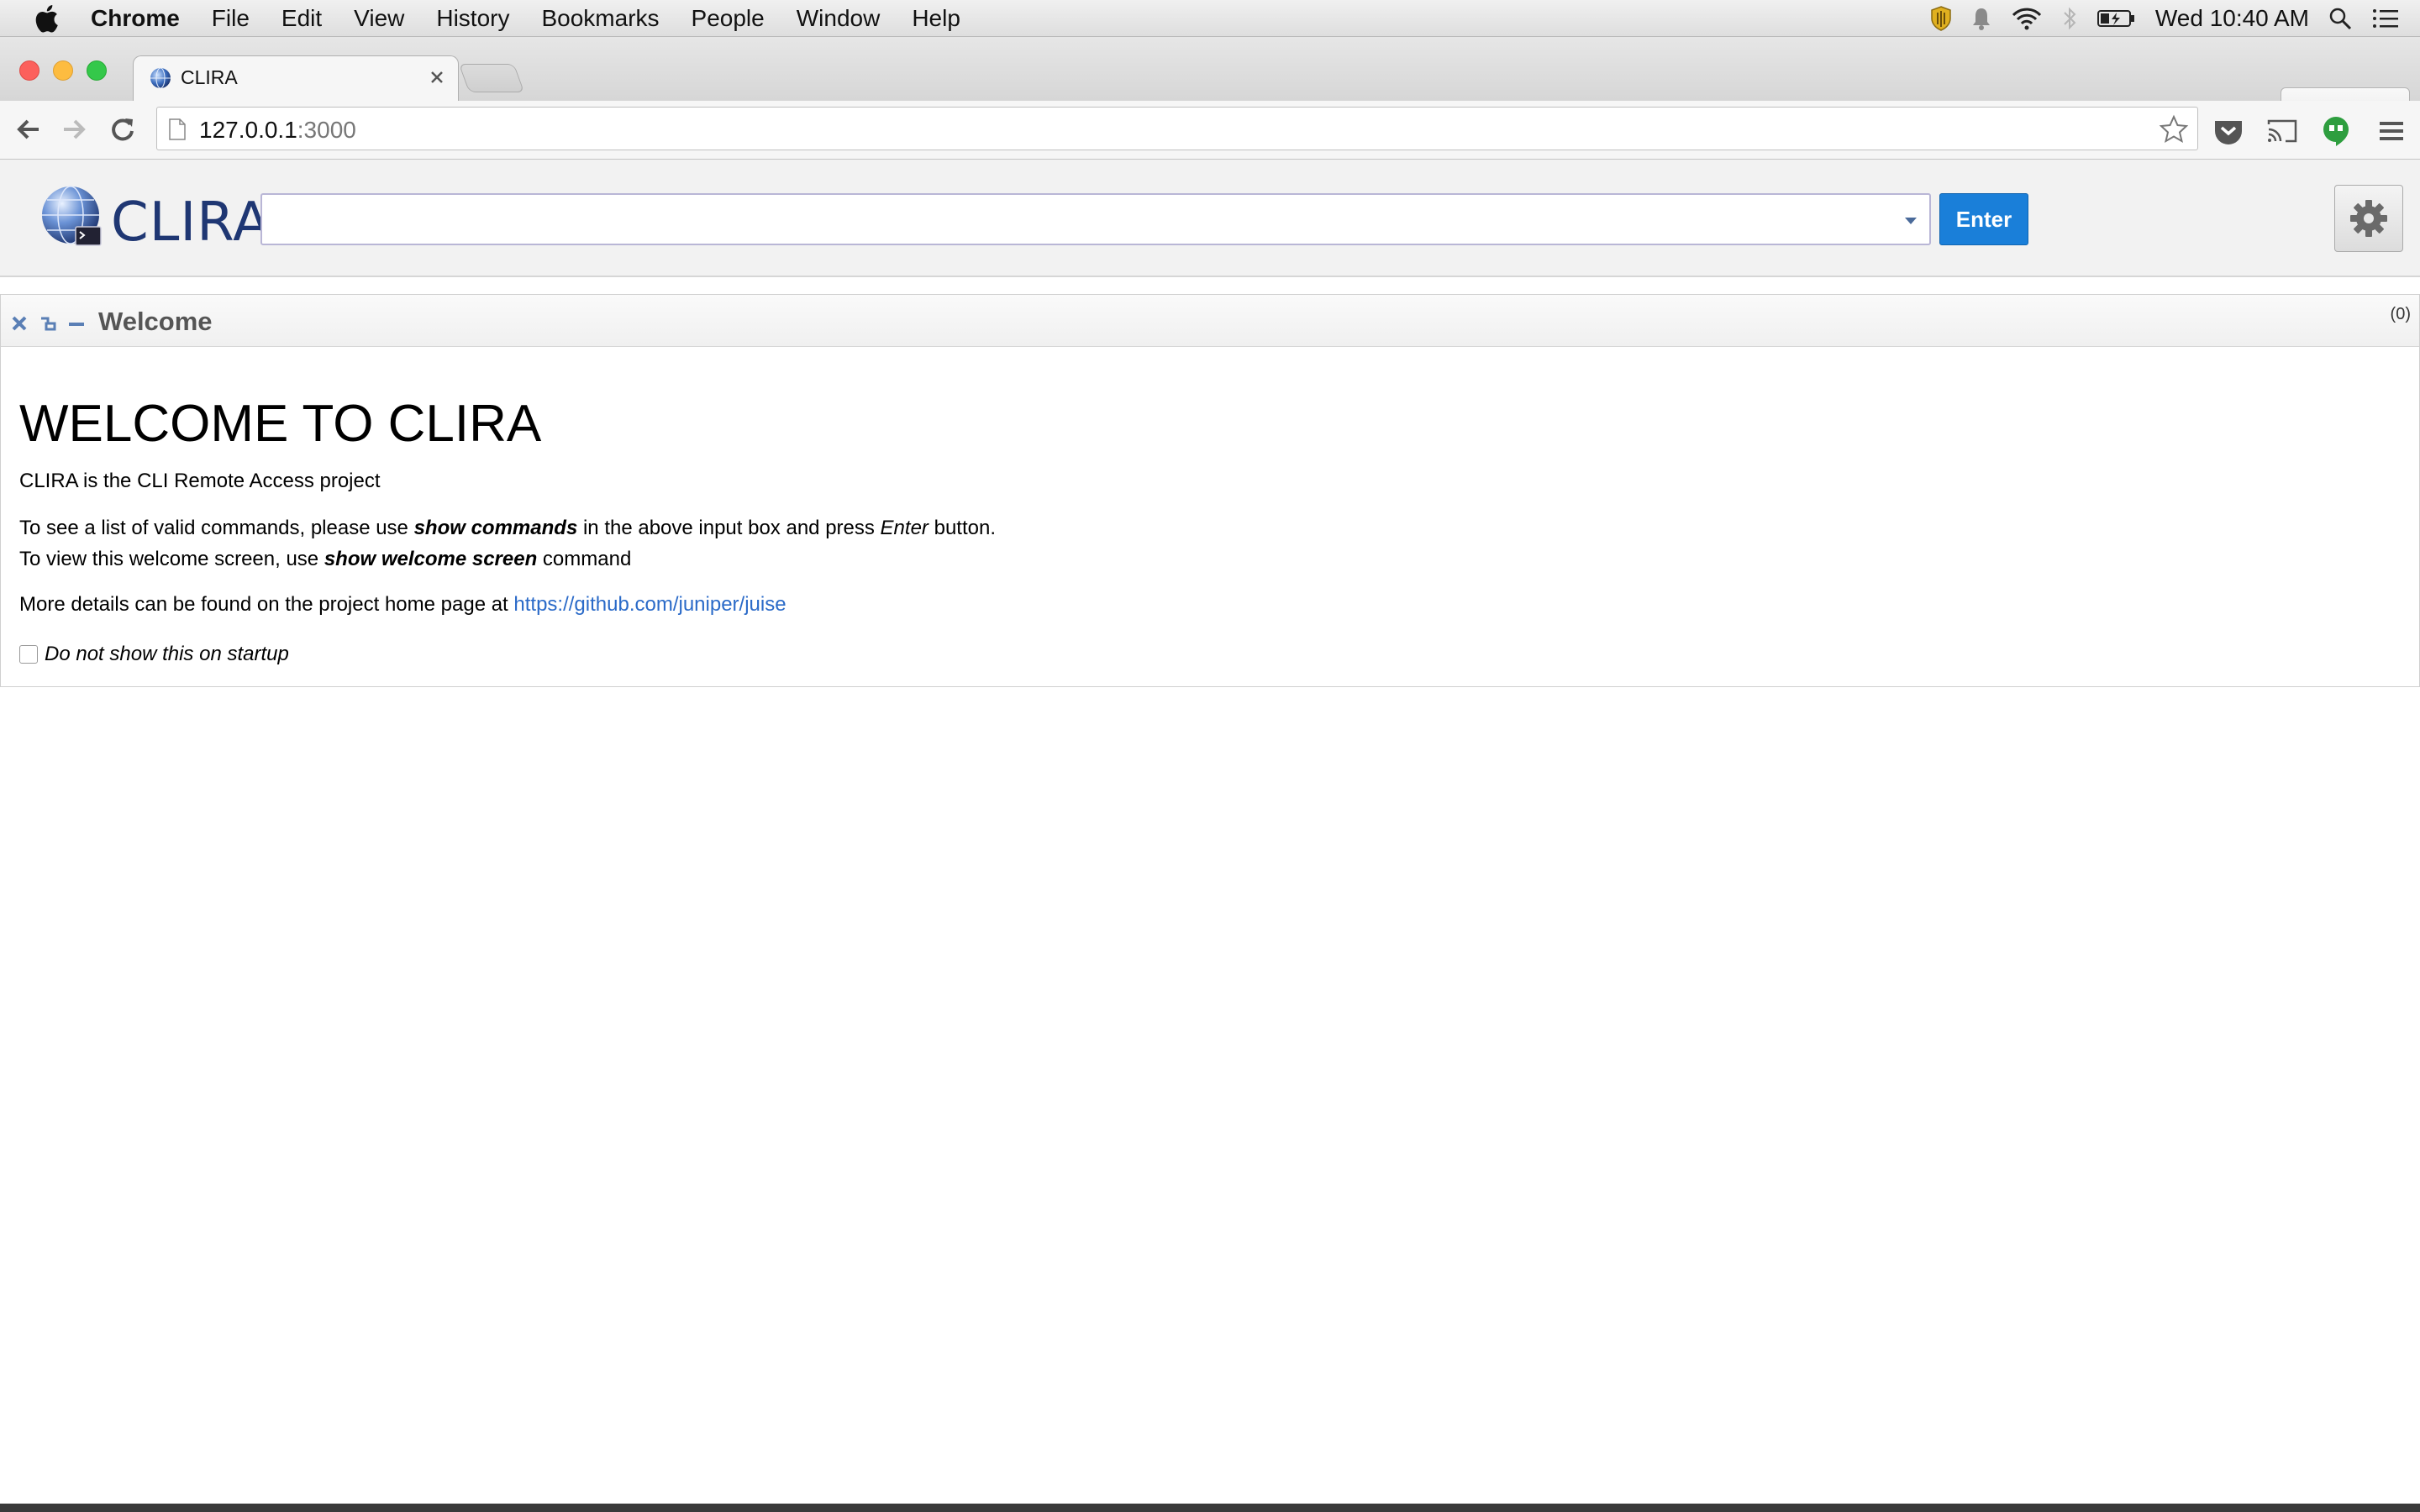  What do you see at coordinates (839, 18) in the screenshot?
I see `menu-window: Window` at bounding box center [839, 18].